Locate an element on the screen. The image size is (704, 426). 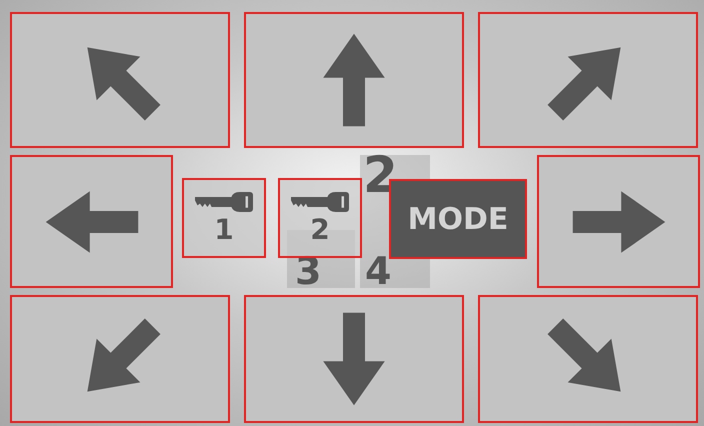
tile-number: 4 is located at coordinates (378, 272).